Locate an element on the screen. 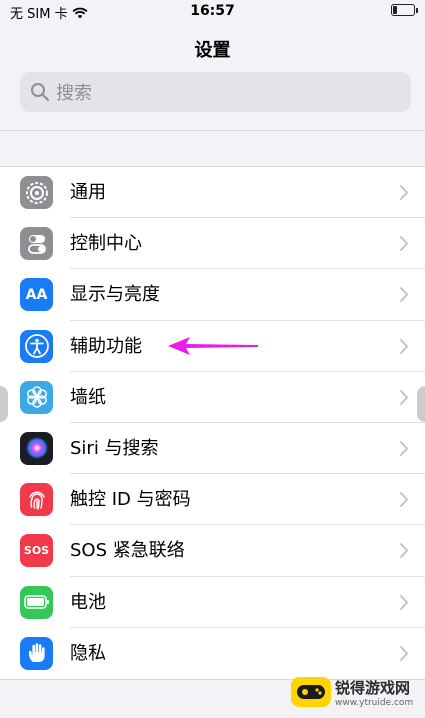 The image size is (425, 718). watermark-logo-icon is located at coordinates (311, 692).